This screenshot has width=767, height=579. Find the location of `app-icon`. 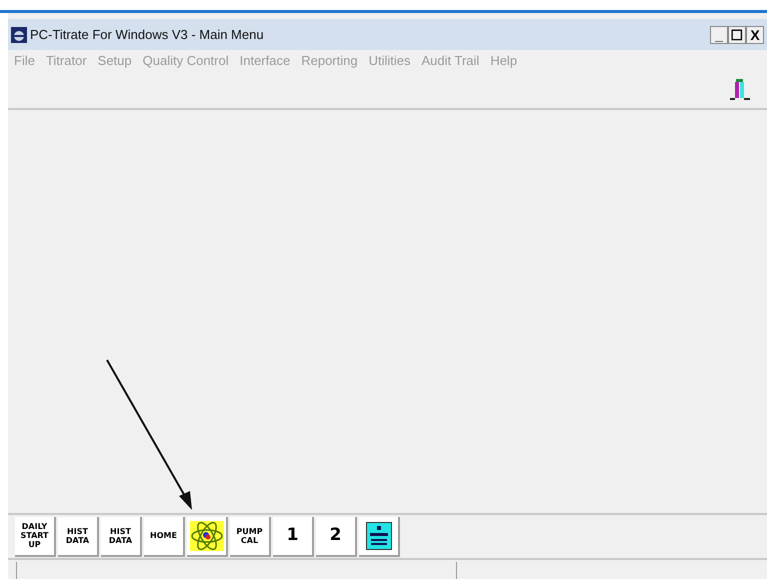

app-icon is located at coordinates (19, 34).